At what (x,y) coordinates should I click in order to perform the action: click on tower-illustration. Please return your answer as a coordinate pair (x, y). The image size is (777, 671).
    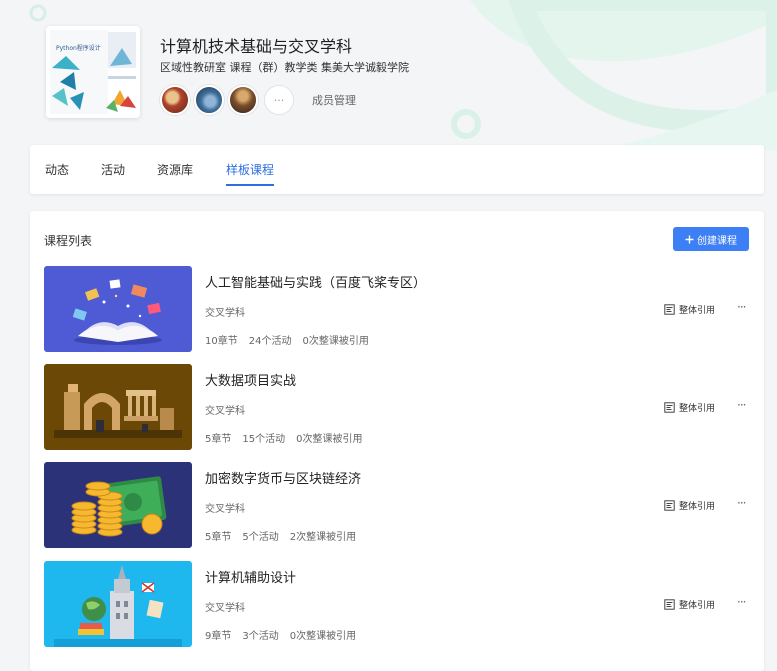
    Looking at the image, I should click on (118, 604).